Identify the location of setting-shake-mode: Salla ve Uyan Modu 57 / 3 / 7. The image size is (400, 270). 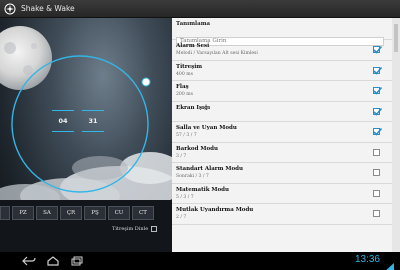
(282, 132).